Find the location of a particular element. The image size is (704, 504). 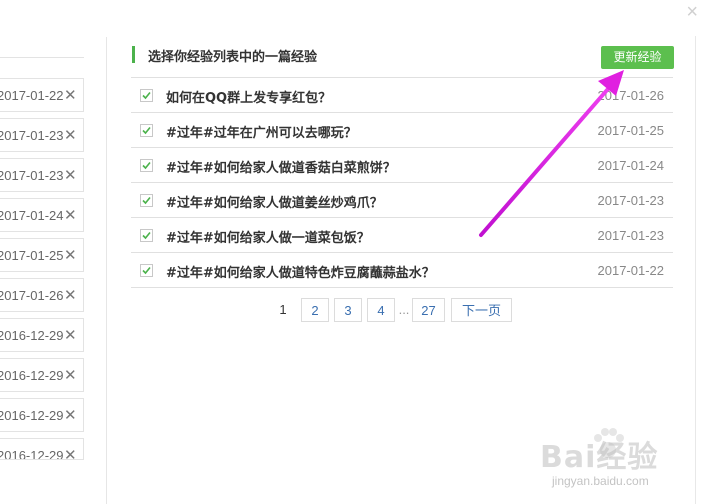

baidu-jingyan-watermark: Bai经验 jingyan.baidu.com is located at coordinates (620, 461).